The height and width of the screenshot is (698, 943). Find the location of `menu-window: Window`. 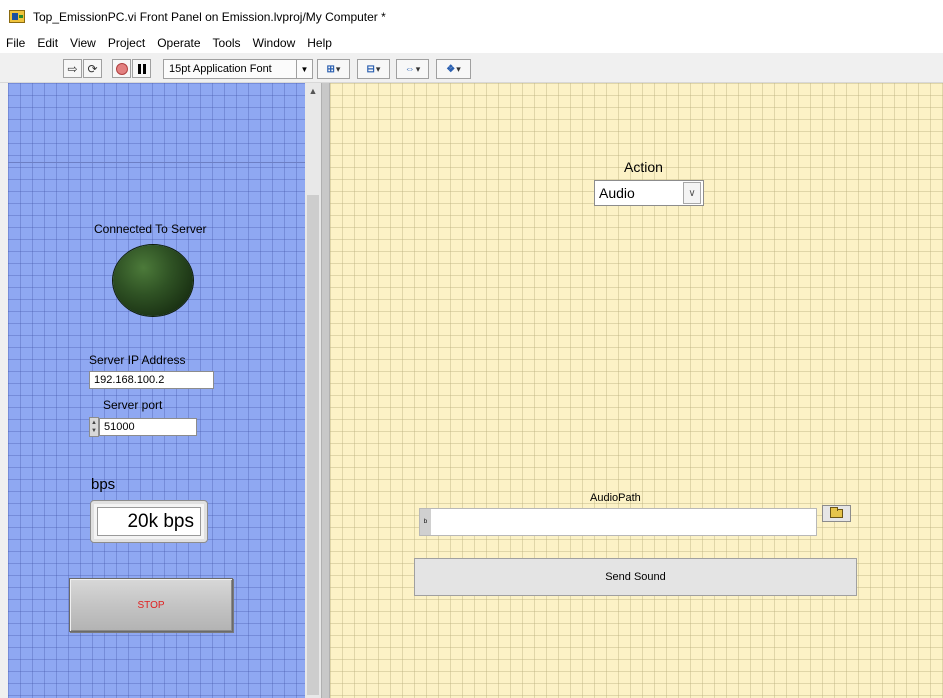

menu-window: Window is located at coordinates (274, 43).